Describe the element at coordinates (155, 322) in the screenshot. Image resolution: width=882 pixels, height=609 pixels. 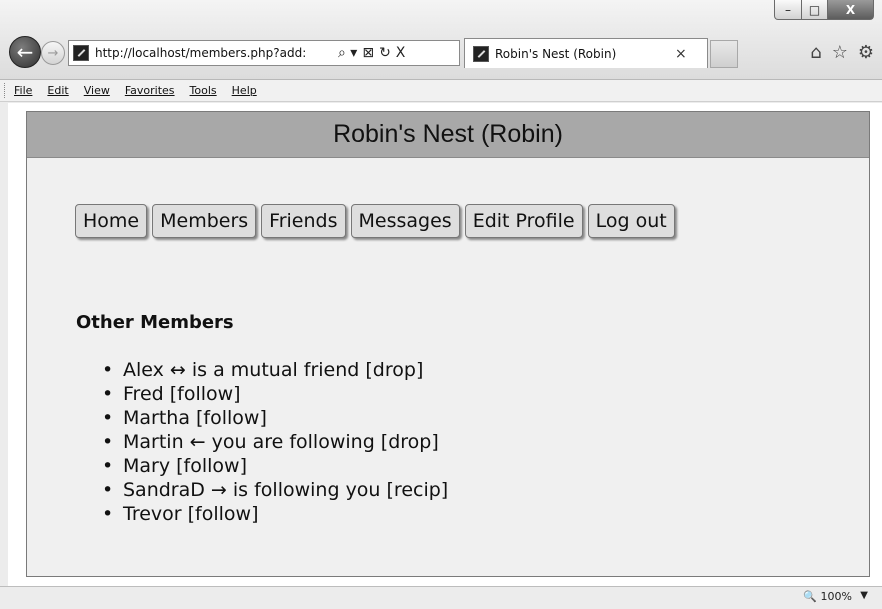
I see `members-heading: Other Members` at that location.